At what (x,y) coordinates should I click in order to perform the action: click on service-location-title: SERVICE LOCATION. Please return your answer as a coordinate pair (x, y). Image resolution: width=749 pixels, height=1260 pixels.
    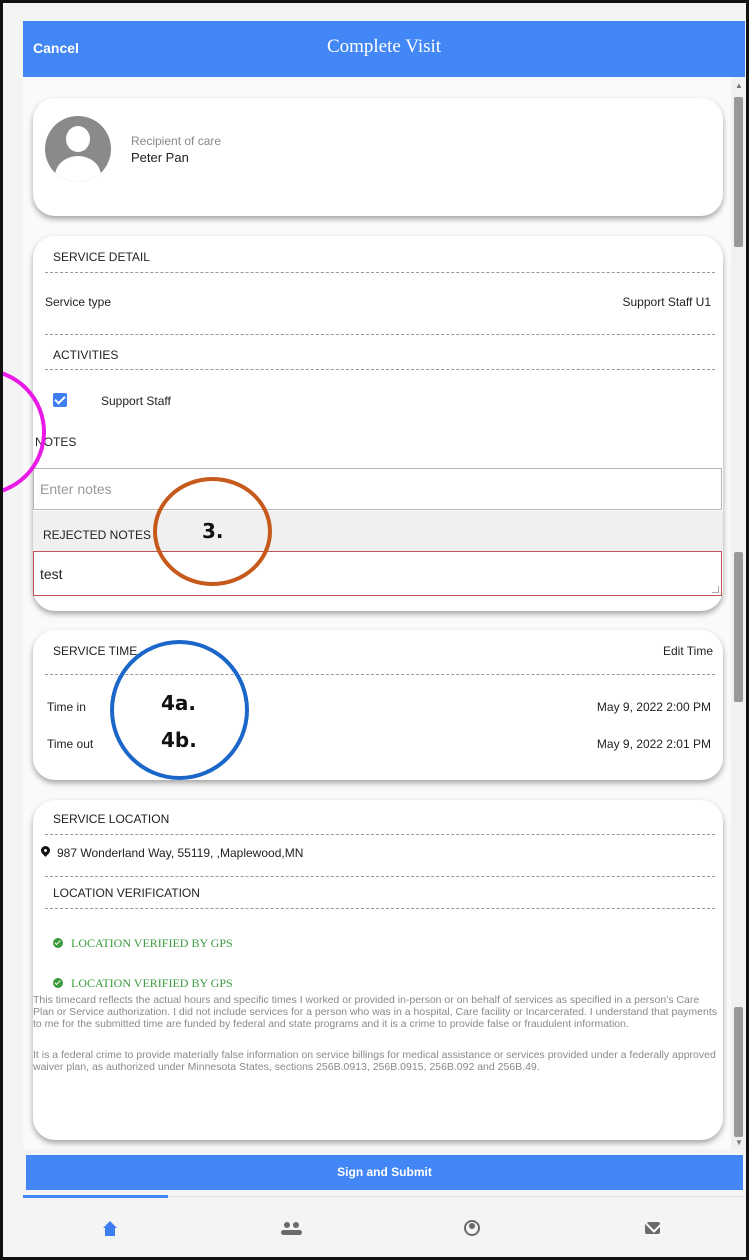
    Looking at the image, I should click on (111, 819).